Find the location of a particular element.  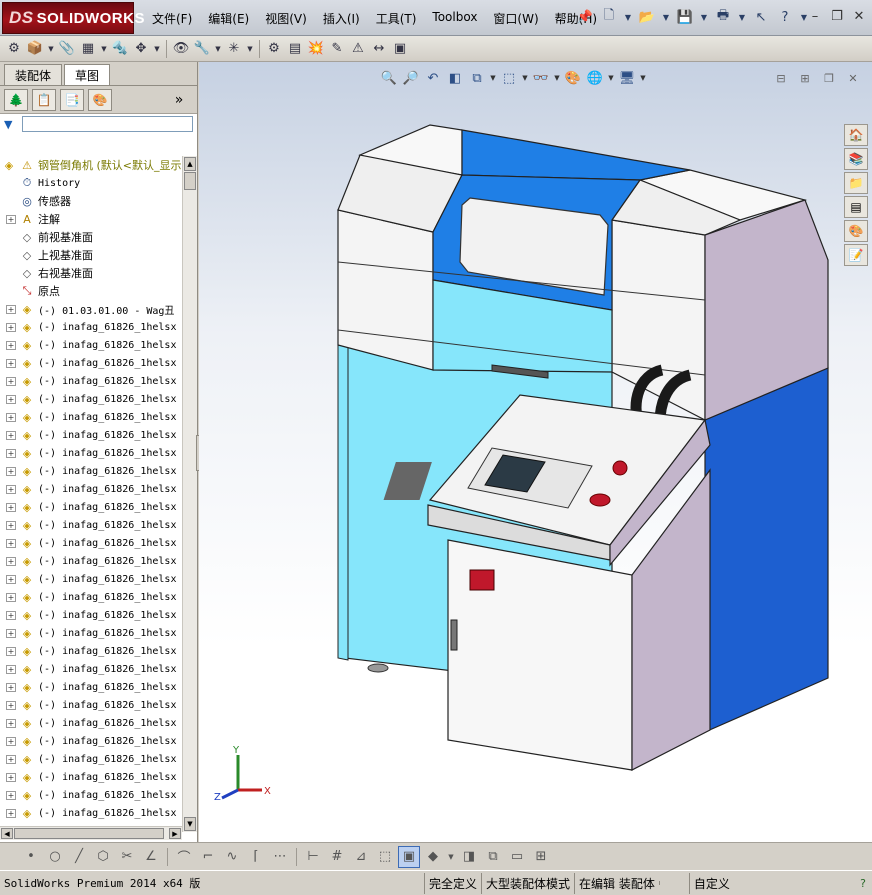

reference-dropdown-icon: ▼ is located at coordinates (250, 49).